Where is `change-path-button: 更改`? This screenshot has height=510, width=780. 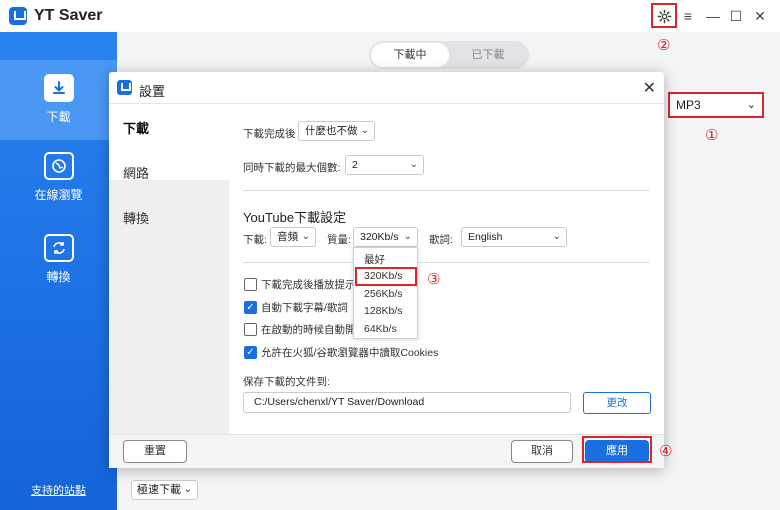
change-path-button: 更改 is located at coordinates (617, 403).